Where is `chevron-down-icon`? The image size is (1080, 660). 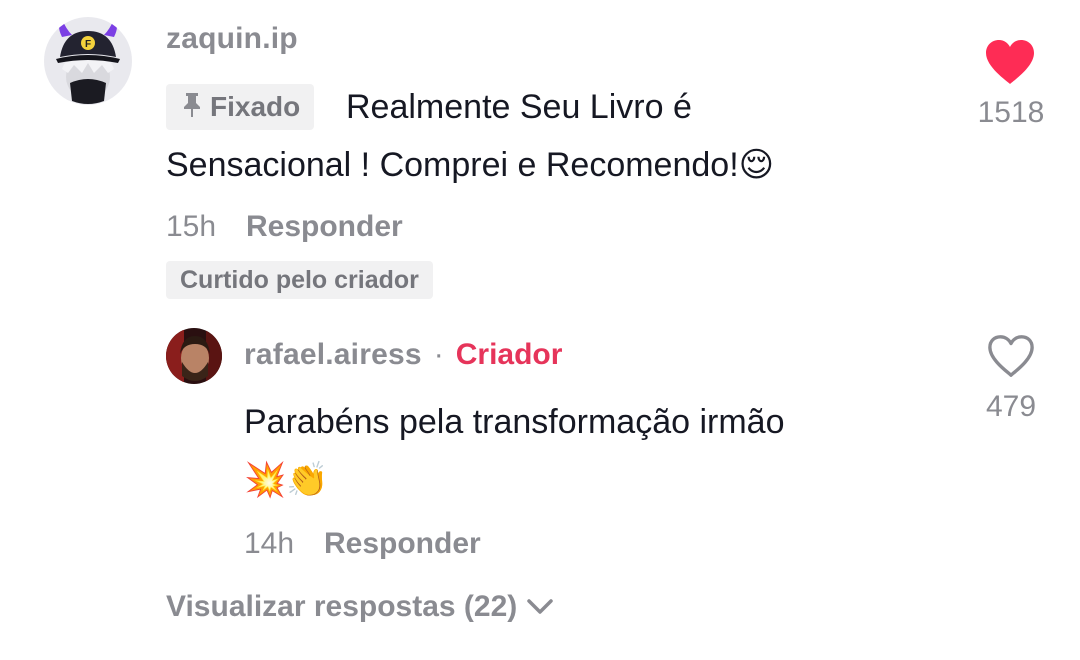 chevron-down-icon is located at coordinates (540, 607).